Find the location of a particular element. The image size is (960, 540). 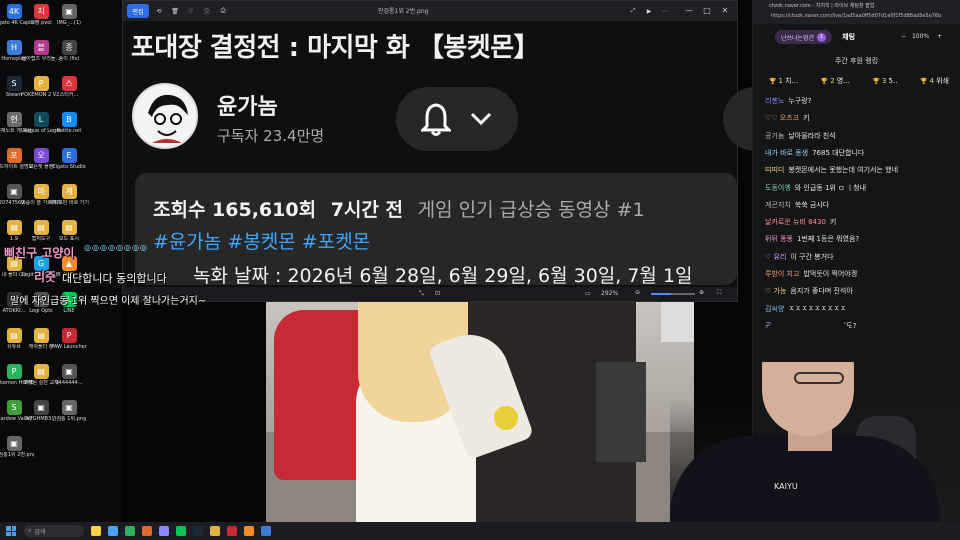

chat-username: ♡ 가능 is located at coordinates (775, 291).